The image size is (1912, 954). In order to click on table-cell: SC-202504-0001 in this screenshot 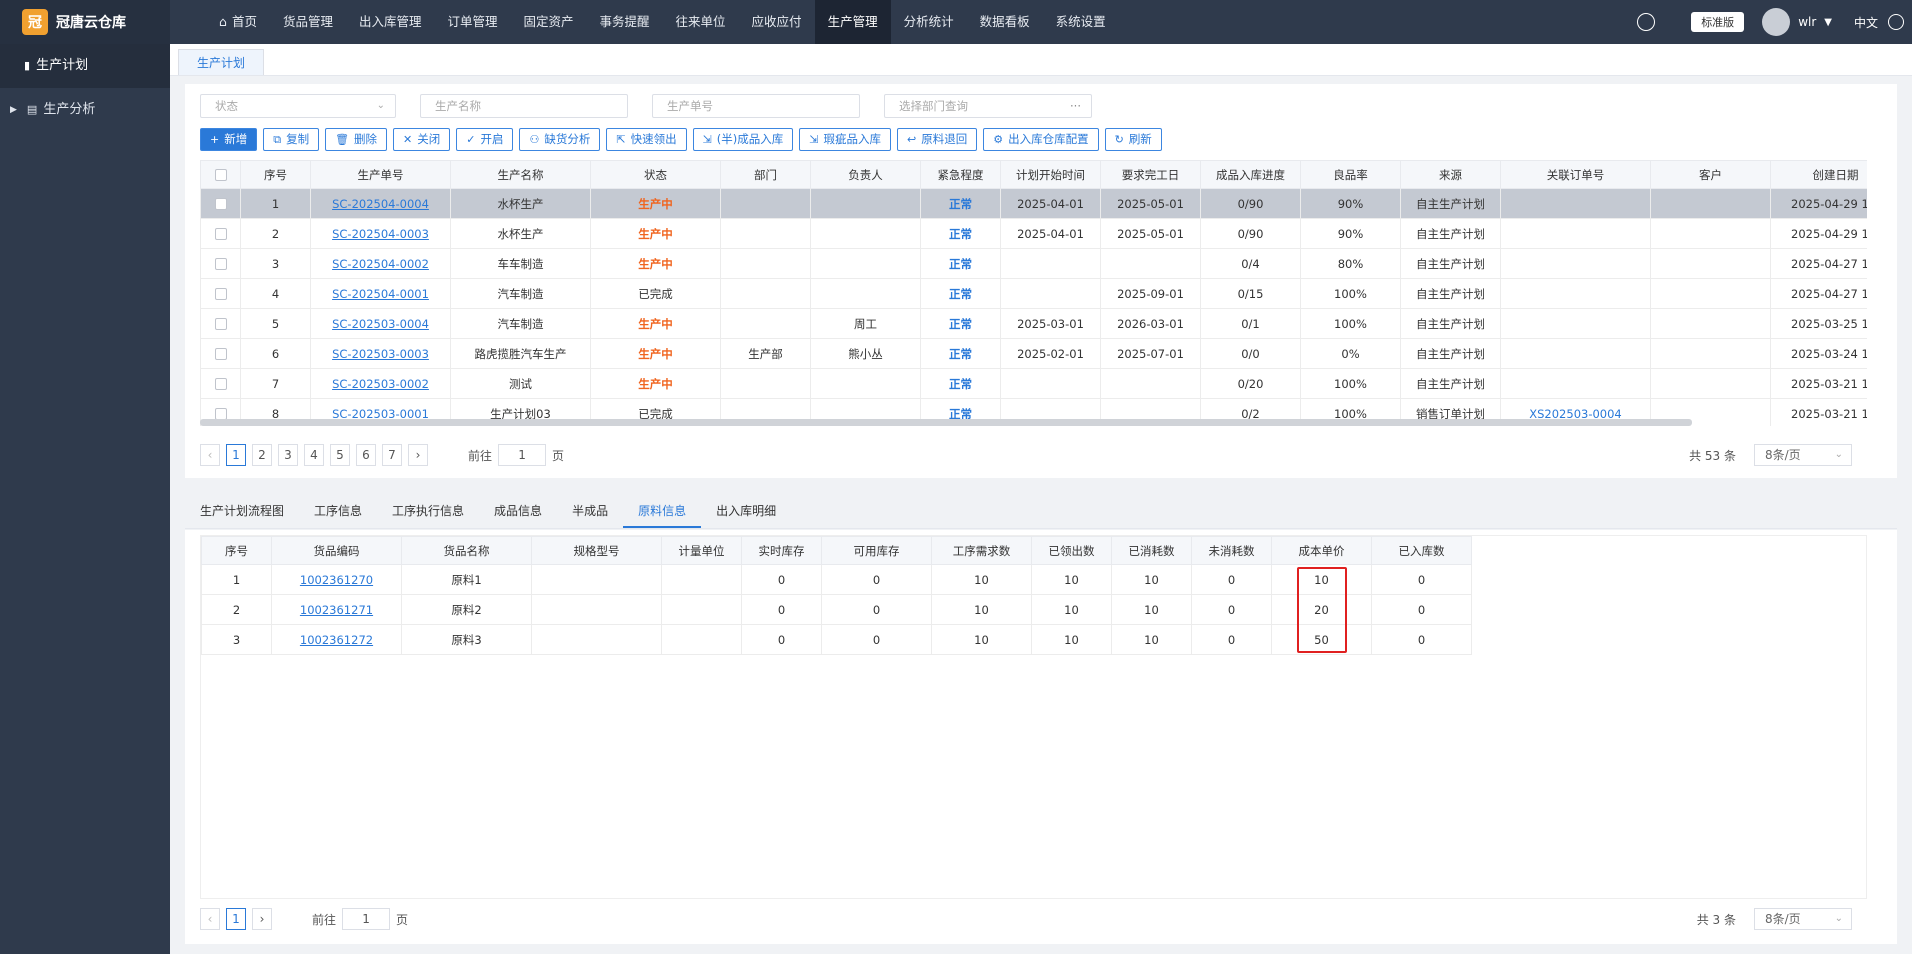, I will do `click(380, 293)`.